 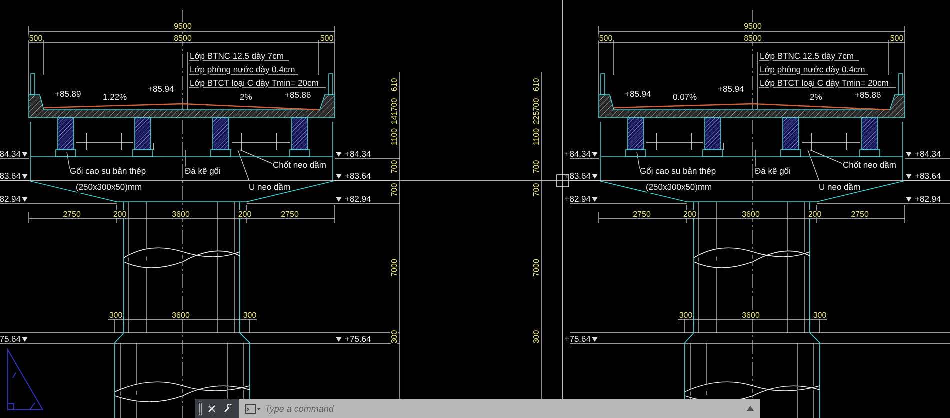 What do you see at coordinates (26, 380) in the screenshot?
I see `ucs-axis-icon` at bounding box center [26, 380].